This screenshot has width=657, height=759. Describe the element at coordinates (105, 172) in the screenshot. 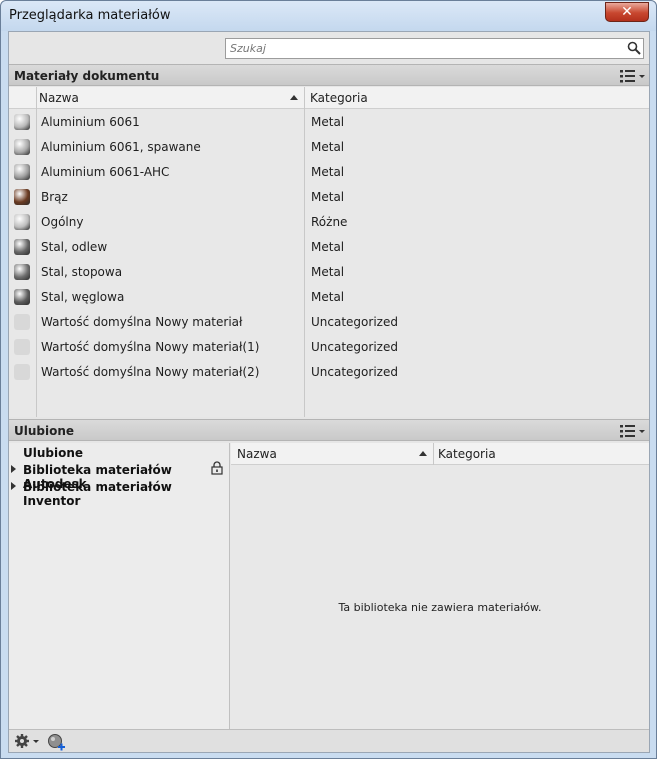

I see `material-name: Aluminium 6061-AHC` at that location.